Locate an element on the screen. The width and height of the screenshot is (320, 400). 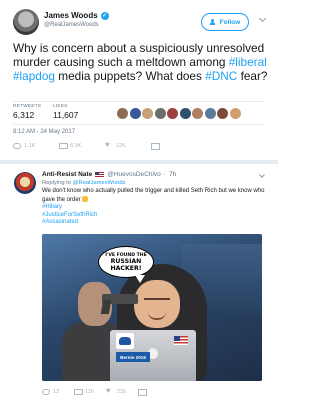
replying-to: Replying to @RealJamesWoods is located at coordinates (83, 183).